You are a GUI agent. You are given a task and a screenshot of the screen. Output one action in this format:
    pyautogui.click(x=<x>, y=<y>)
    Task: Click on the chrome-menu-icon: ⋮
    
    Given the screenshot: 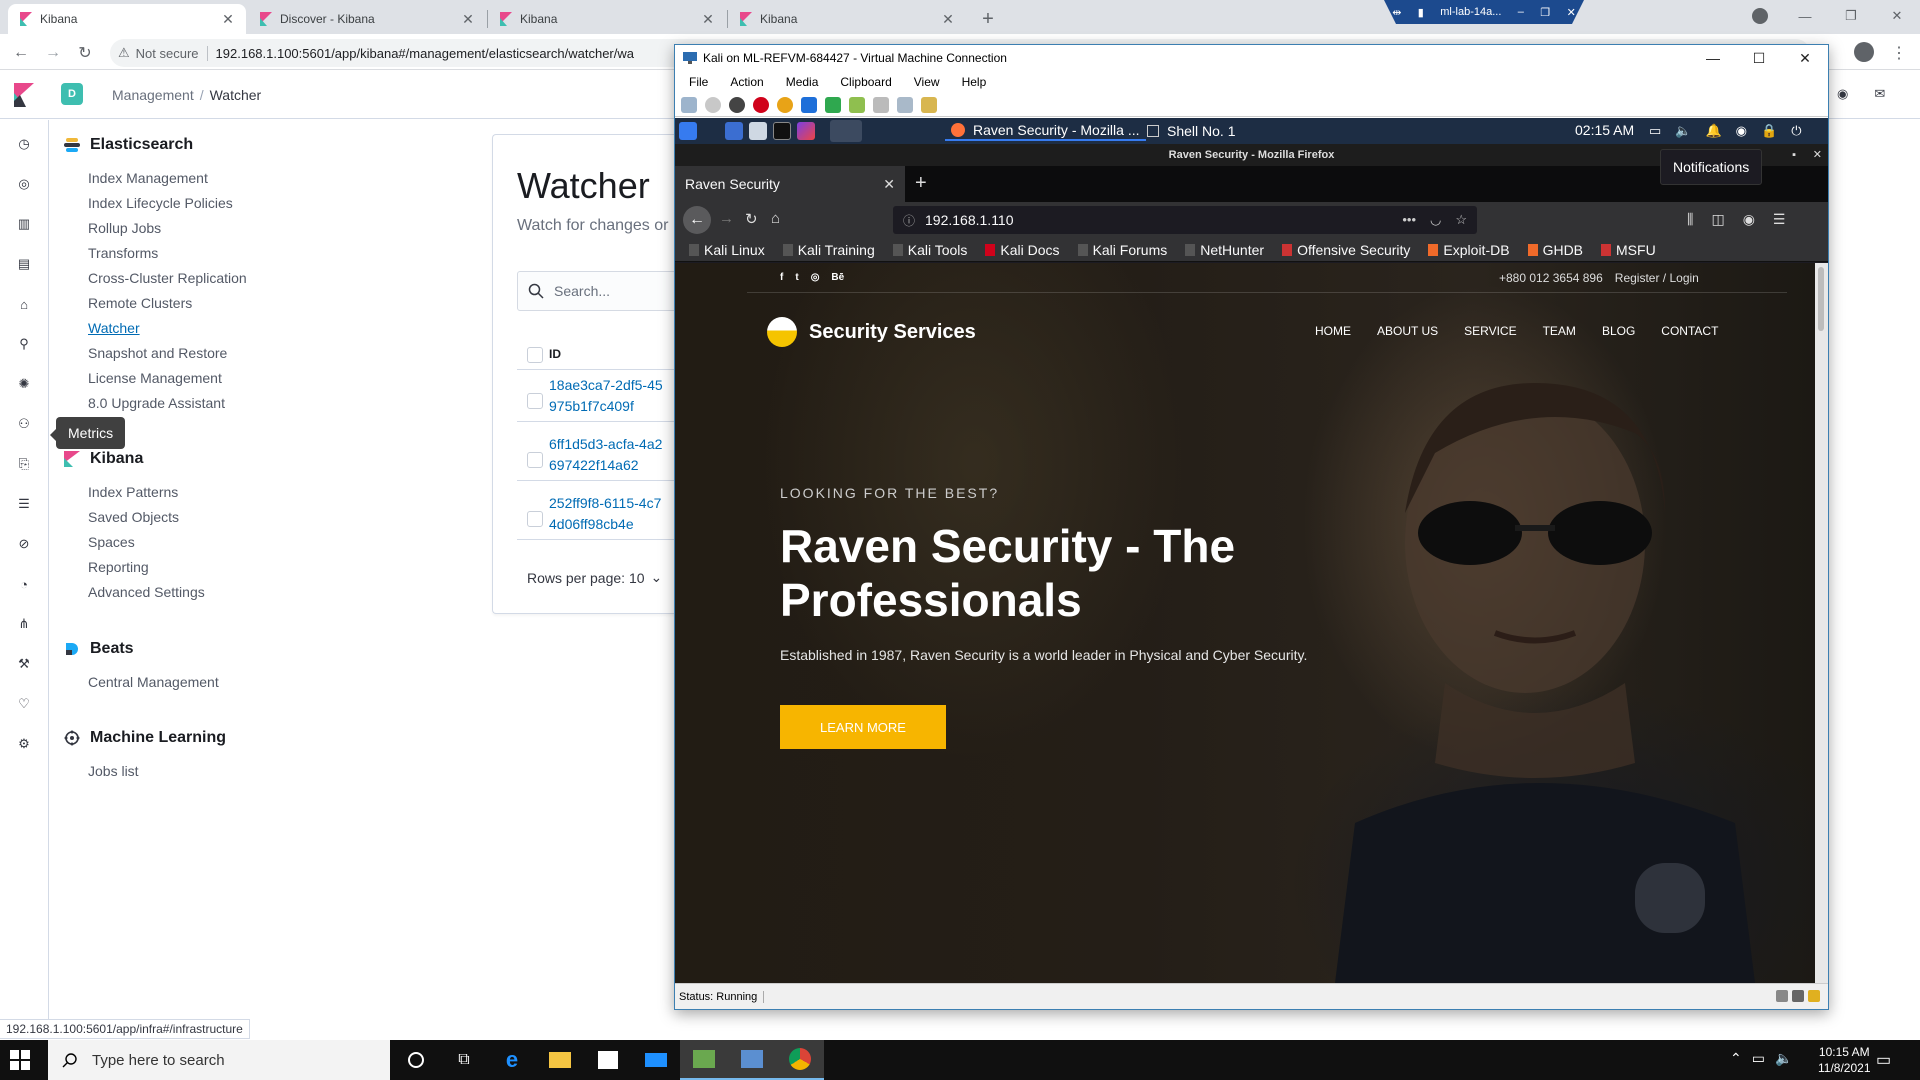 What is the action you would take?
    pyautogui.click(x=1899, y=53)
    